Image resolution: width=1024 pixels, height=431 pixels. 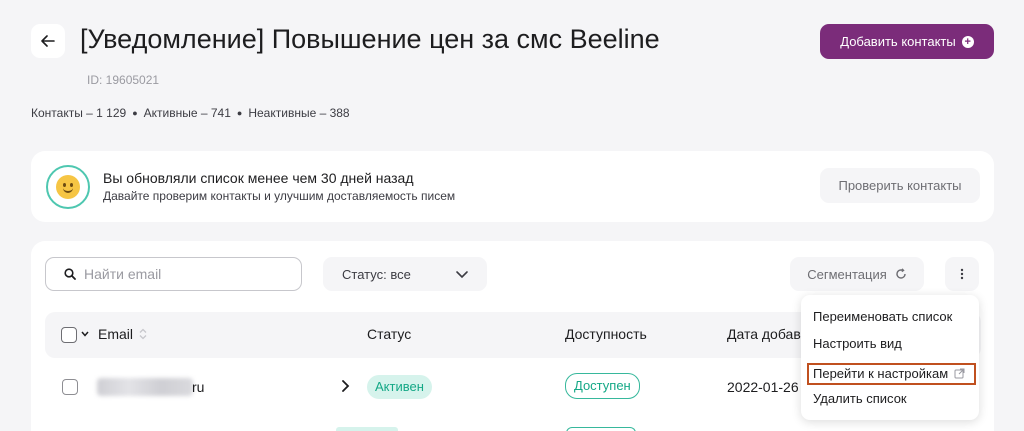 I want to click on smile-icon, so click(x=68, y=187).